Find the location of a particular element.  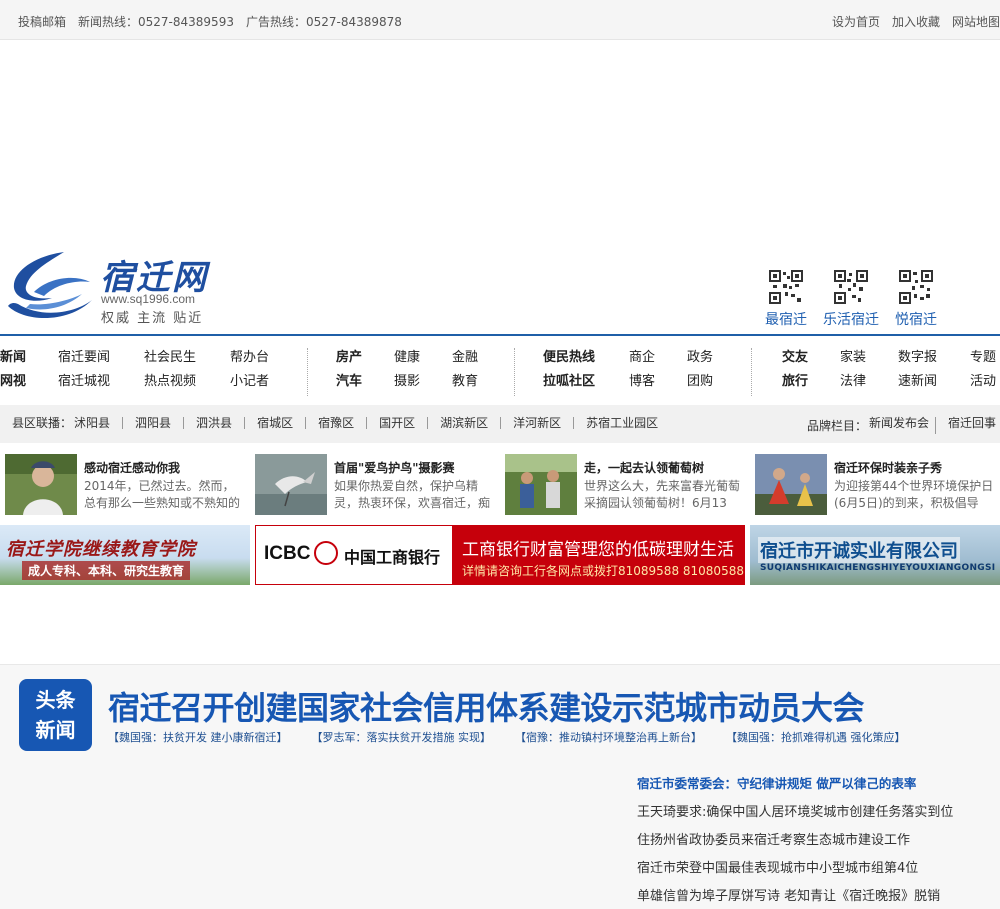

nav-item-kid-reporter: 小记者 is located at coordinates (260, 382).